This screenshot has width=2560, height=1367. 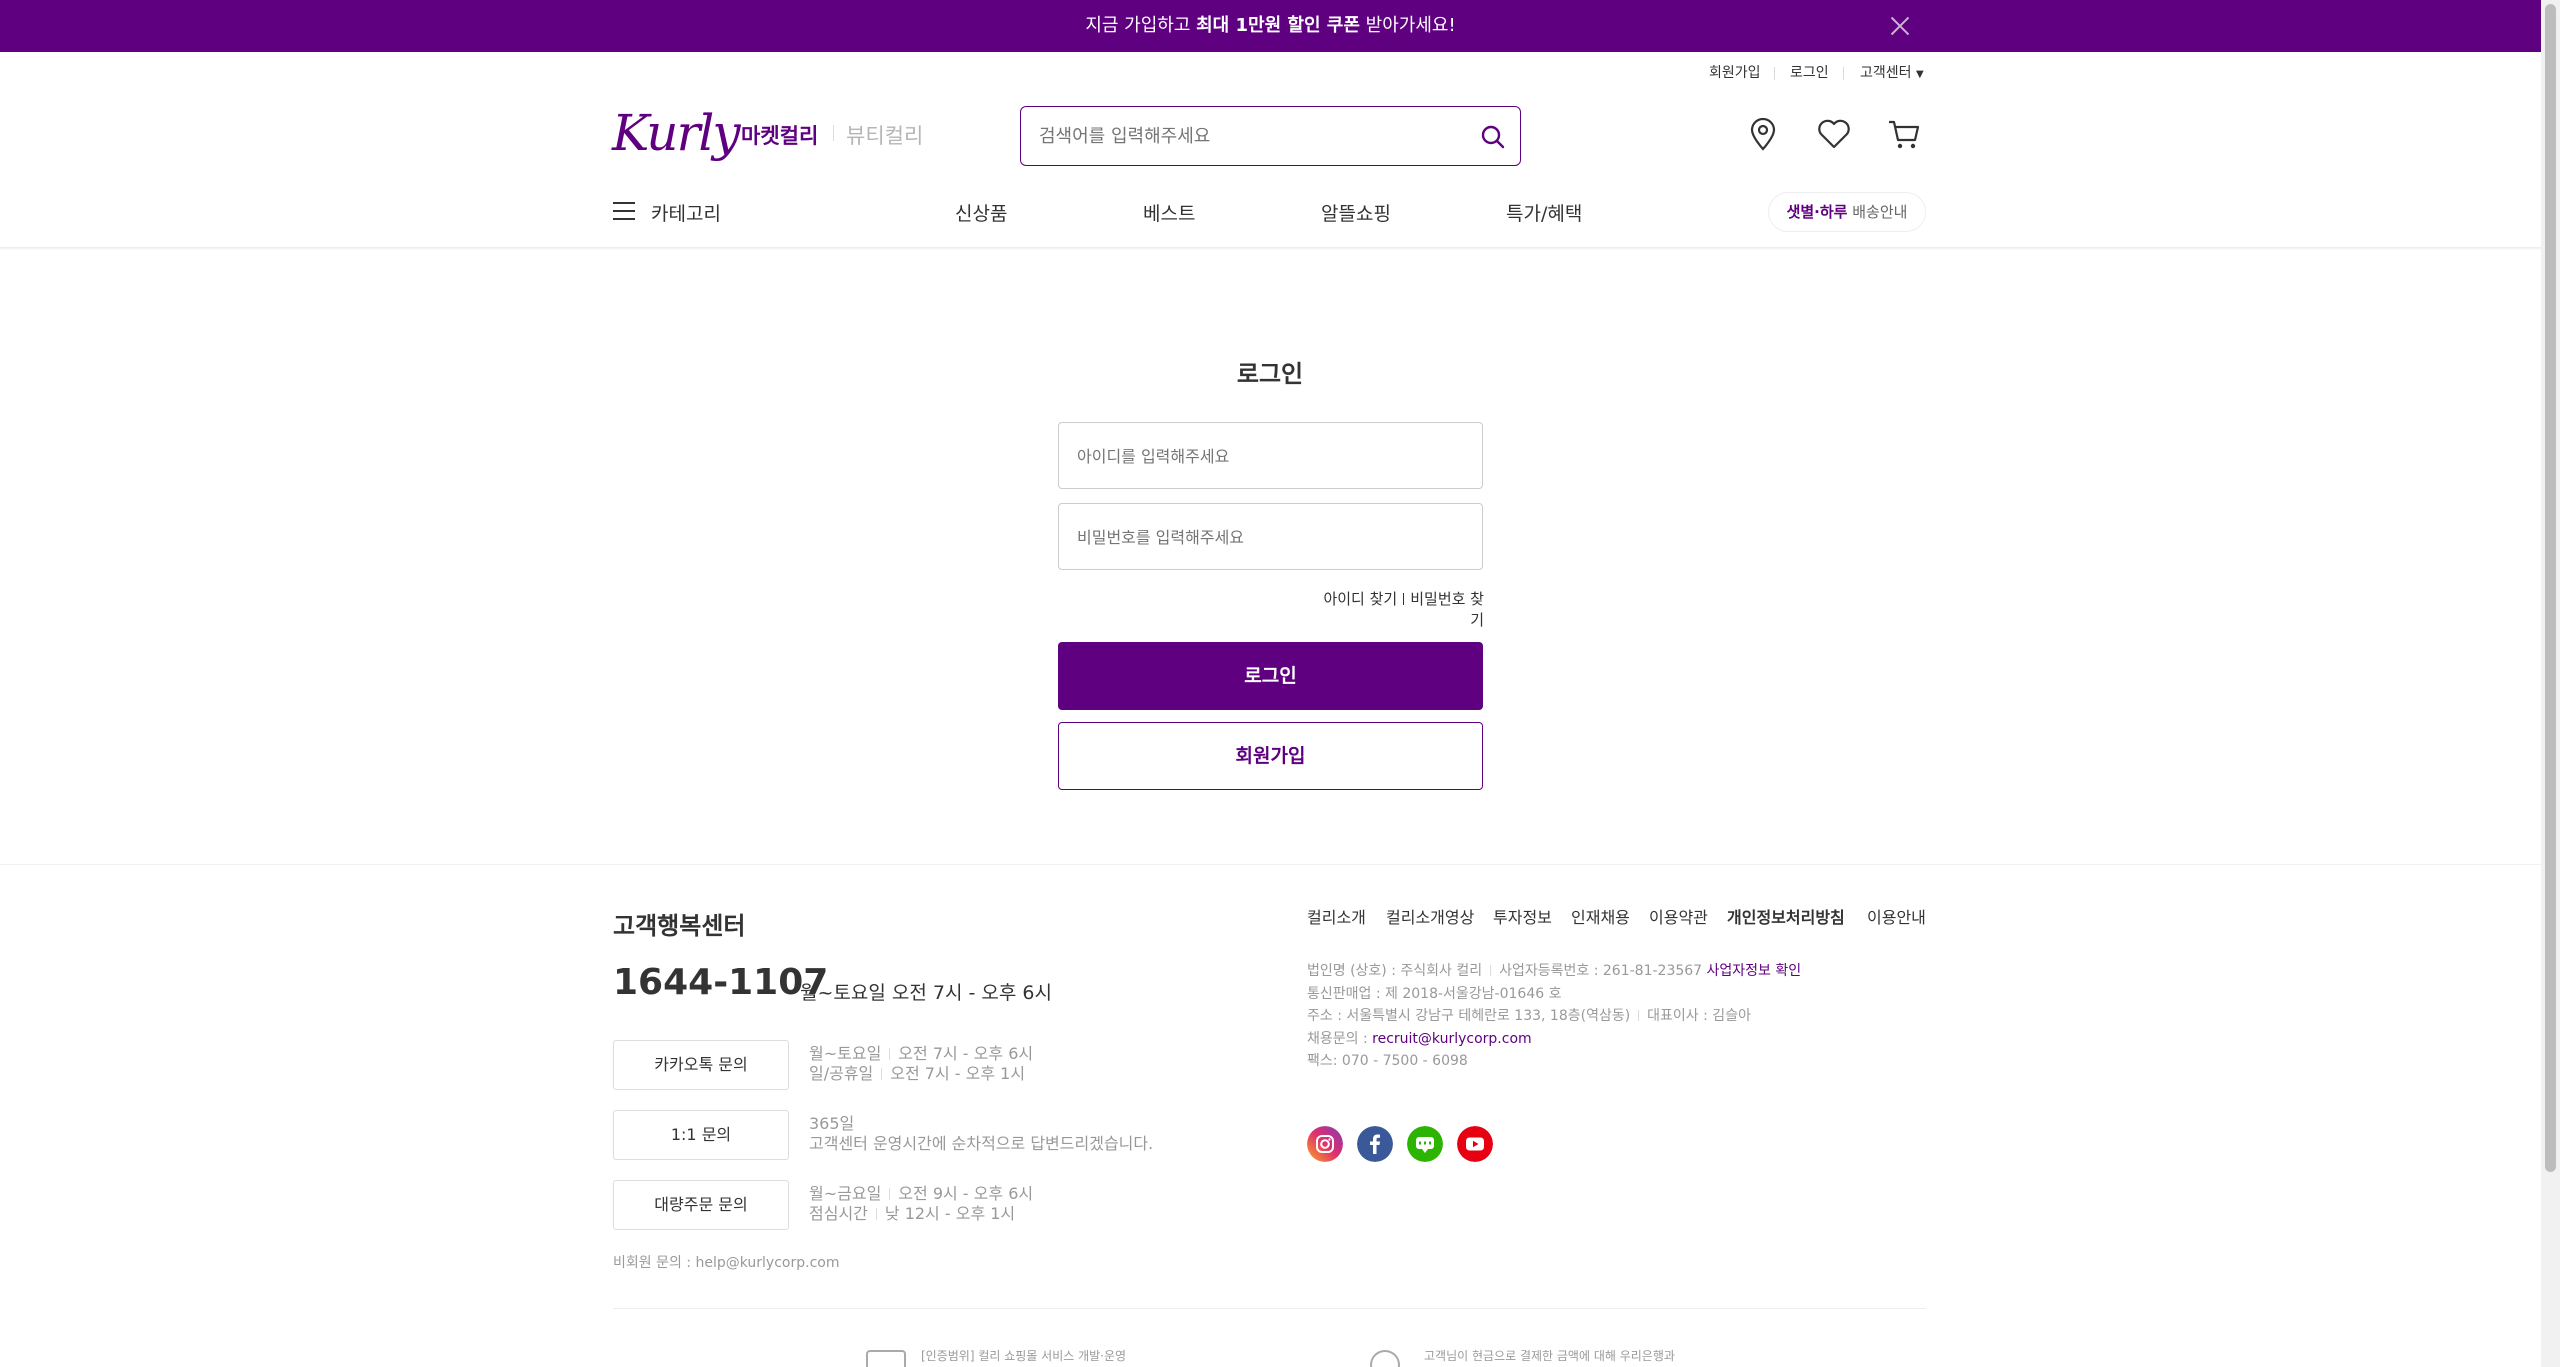 I want to click on bulk-order-inquiry-button: 대량주문 문의, so click(x=701, y=1205).